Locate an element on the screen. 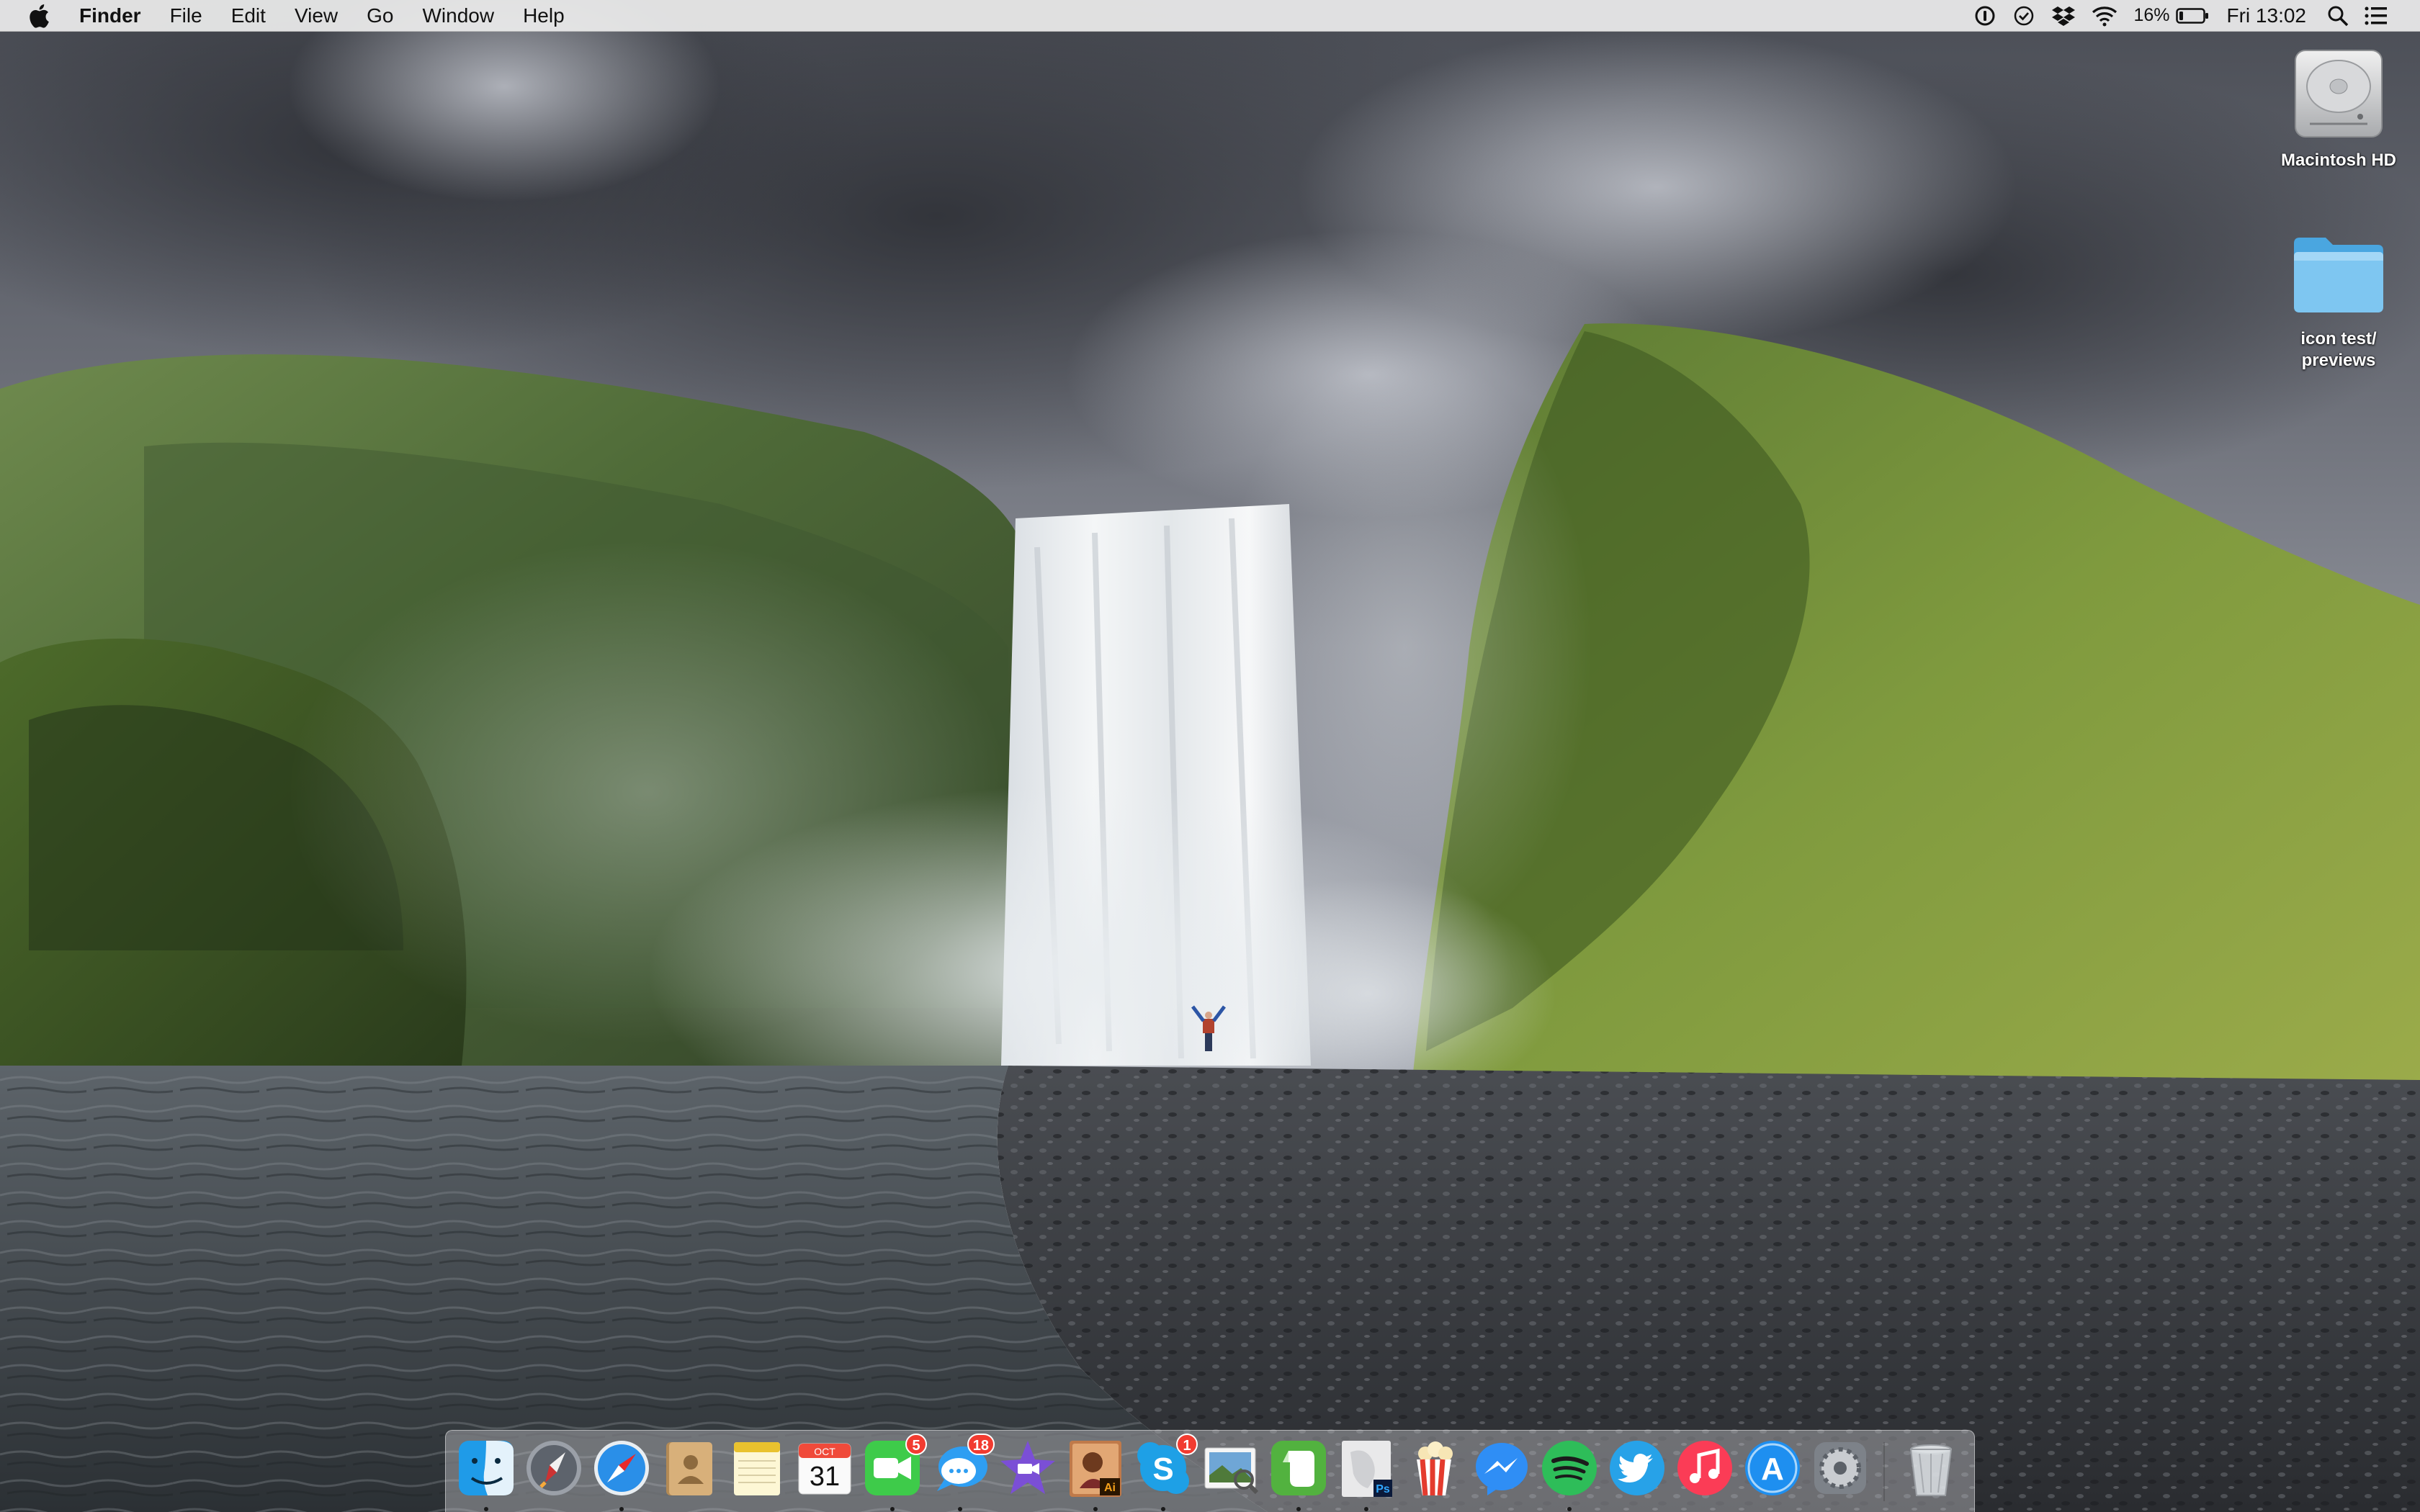 The width and height of the screenshot is (2420, 1512). dock-item-safari is located at coordinates (621, 1474).